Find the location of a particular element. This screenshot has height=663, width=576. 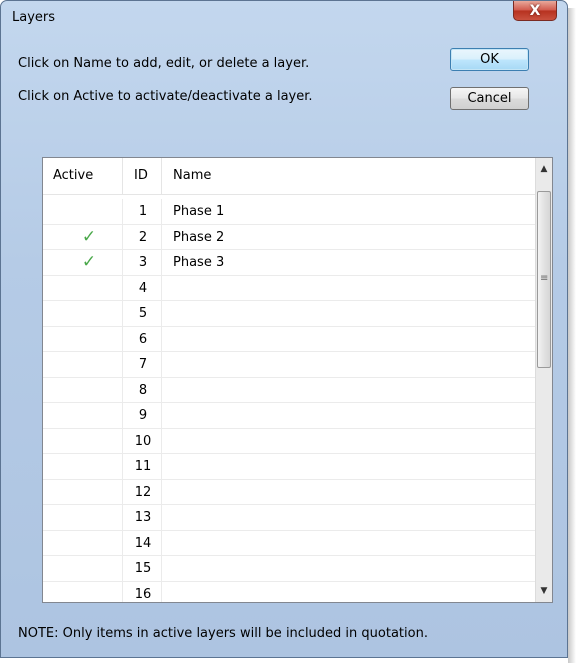

scroll-thumb: ≡ is located at coordinates (544, 279).